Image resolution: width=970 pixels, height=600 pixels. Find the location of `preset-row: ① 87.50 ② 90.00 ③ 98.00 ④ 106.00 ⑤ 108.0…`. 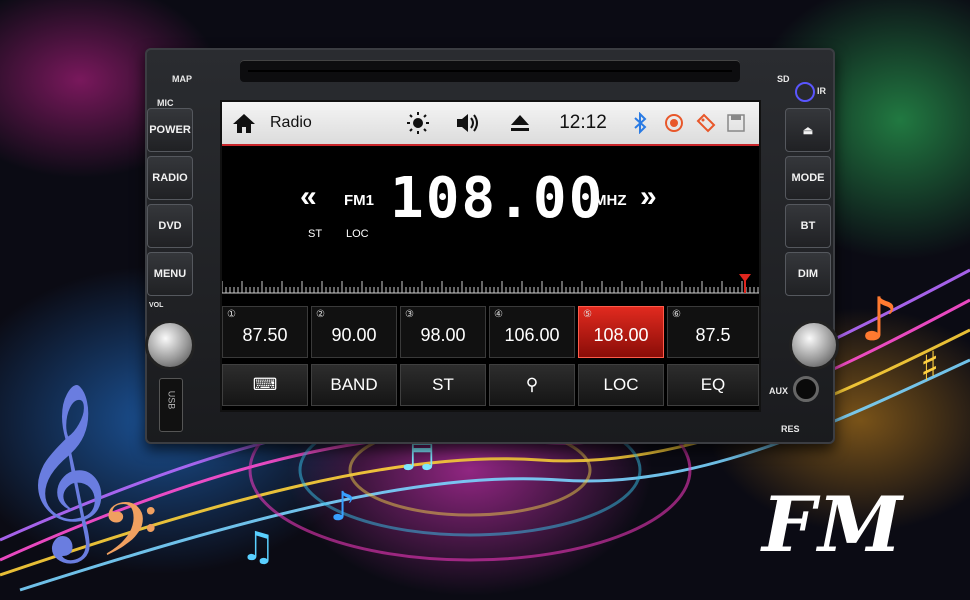

preset-row: ① 87.50 ② 90.00 ③ 98.00 ④ 106.00 ⑤ 108.0… is located at coordinates (490, 332).